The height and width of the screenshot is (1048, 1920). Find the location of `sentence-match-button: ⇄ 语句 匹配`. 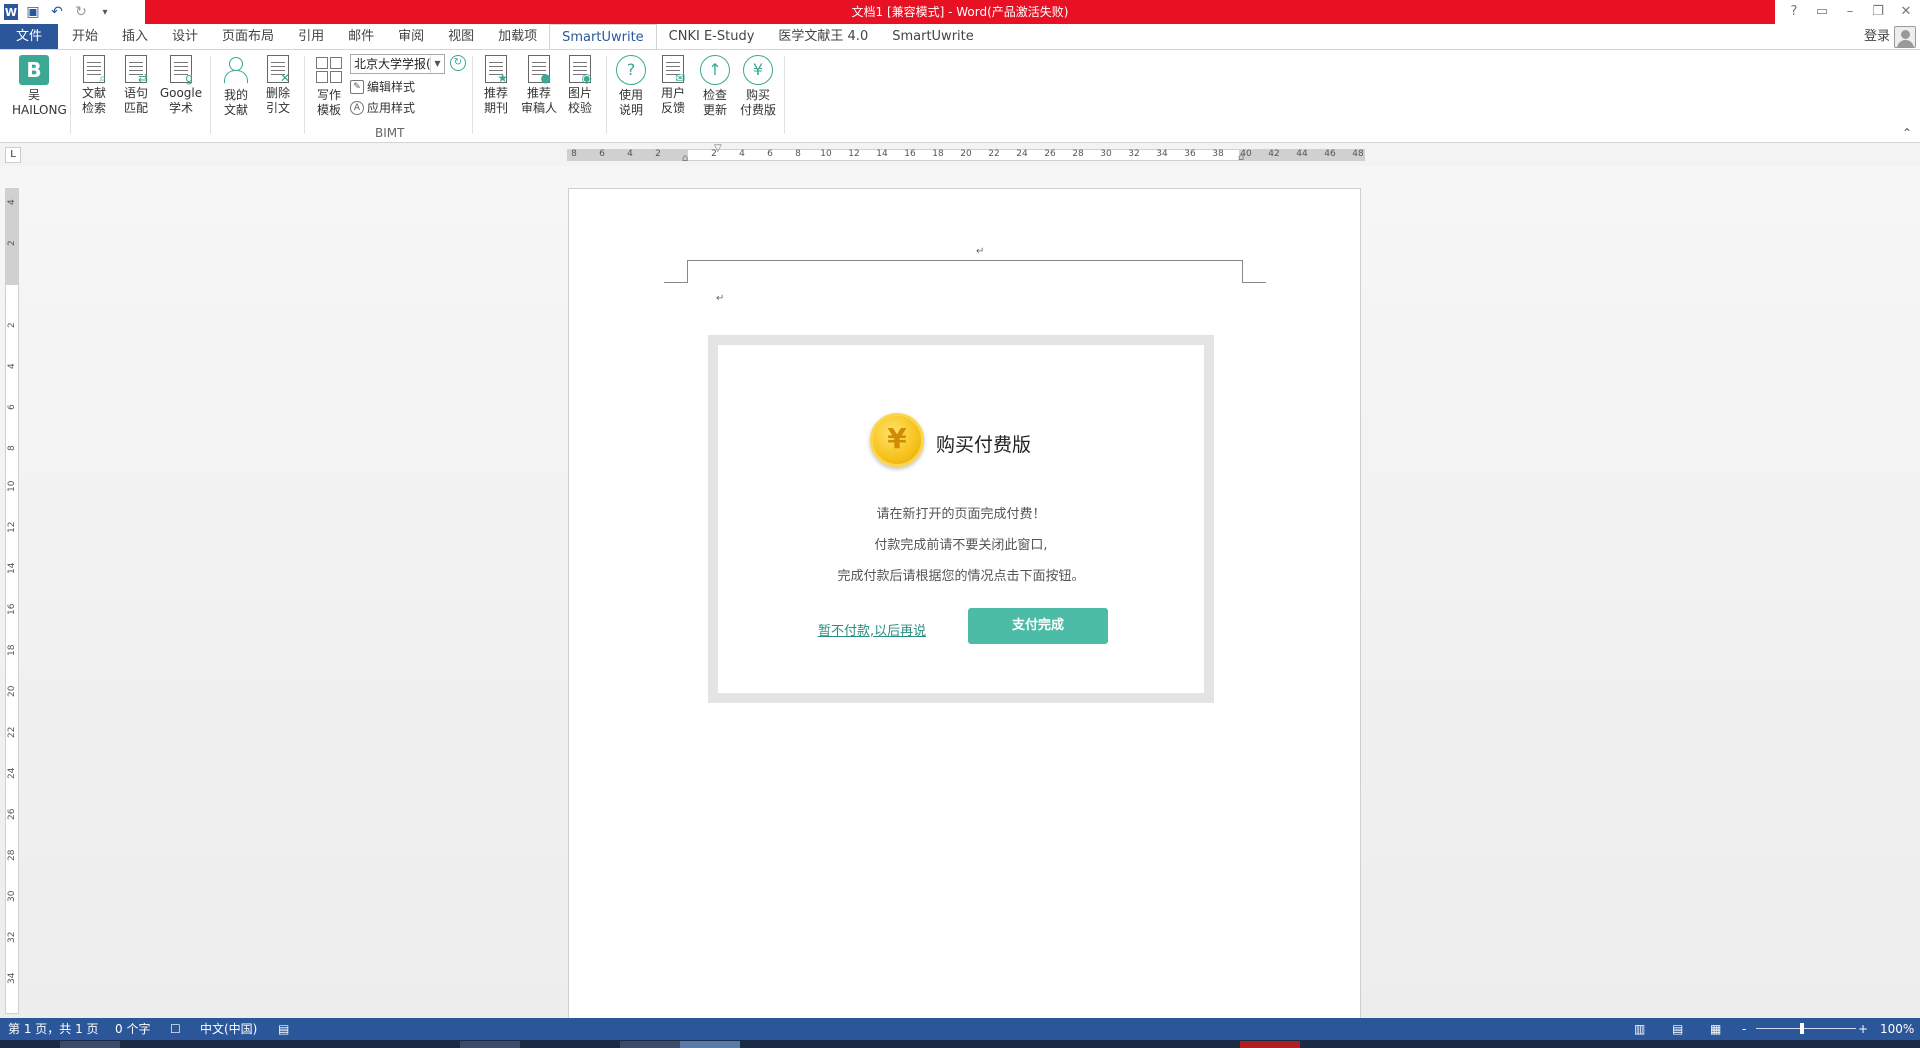

sentence-match-button: ⇄ 语句 匹配 is located at coordinates (136, 85).